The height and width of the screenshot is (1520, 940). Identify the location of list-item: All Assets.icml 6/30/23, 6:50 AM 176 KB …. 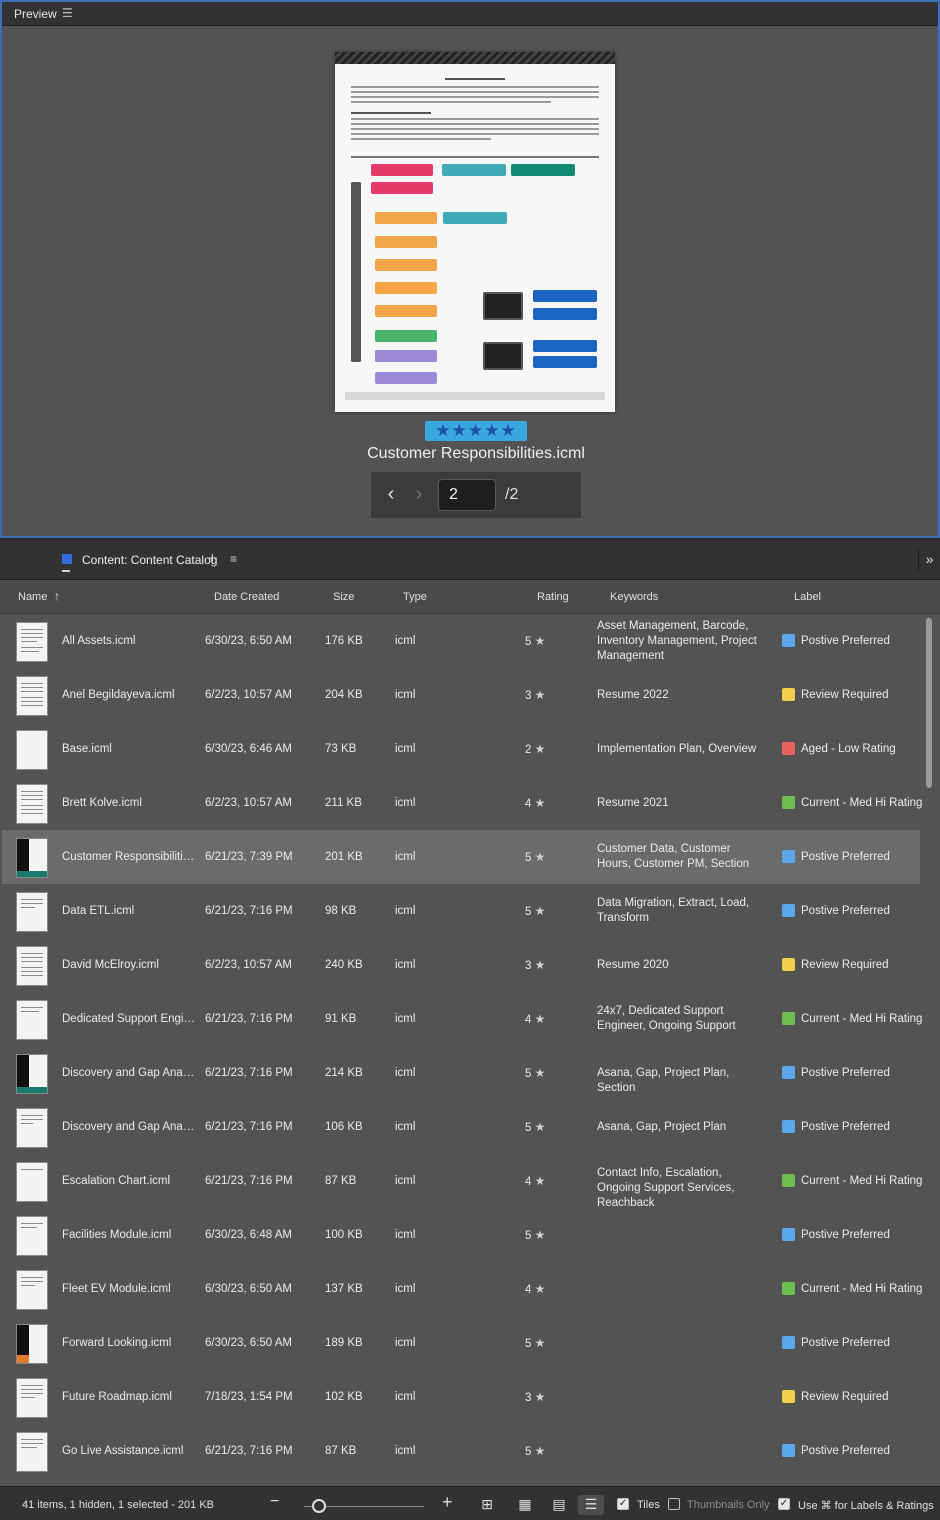
(461, 641).